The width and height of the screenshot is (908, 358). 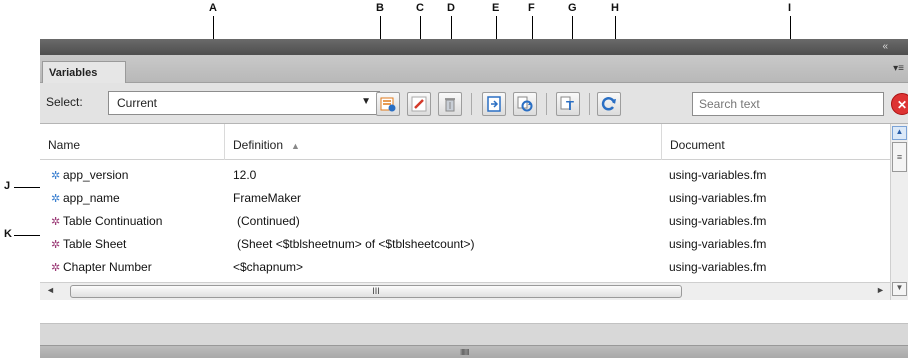 What do you see at coordinates (697, 145) in the screenshot?
I see `column-header-document-label: Document` at bounding box center [697, 145].